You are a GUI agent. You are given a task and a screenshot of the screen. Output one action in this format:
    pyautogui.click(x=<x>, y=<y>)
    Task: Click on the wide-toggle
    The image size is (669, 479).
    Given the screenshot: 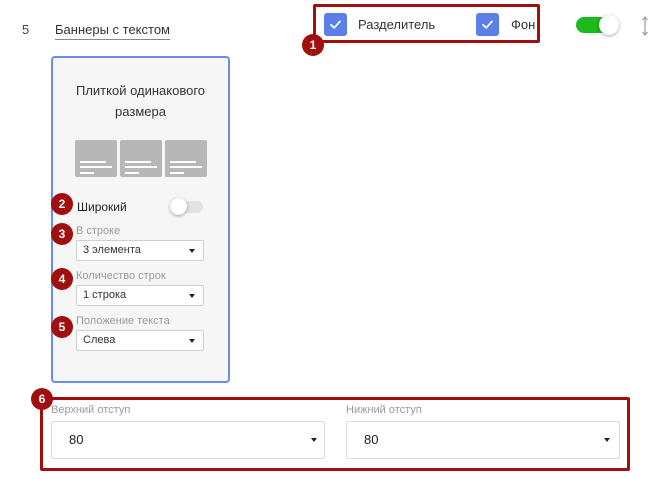 What is the action you would take?
    pyautogui.click(x=187, y=206)
    